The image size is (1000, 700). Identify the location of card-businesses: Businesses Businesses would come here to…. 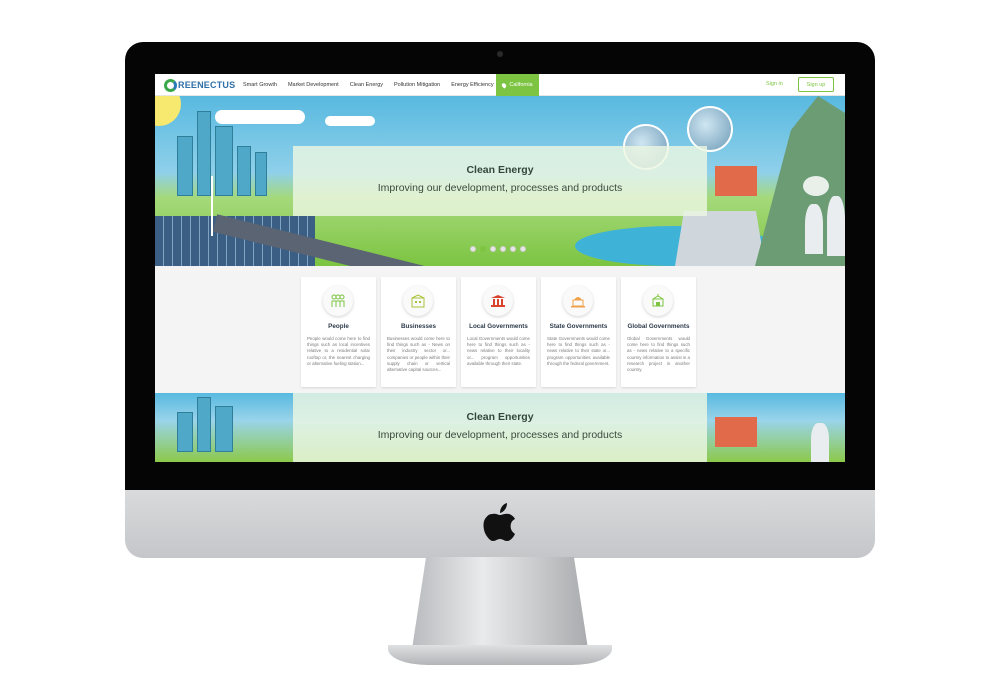
(418, 332).